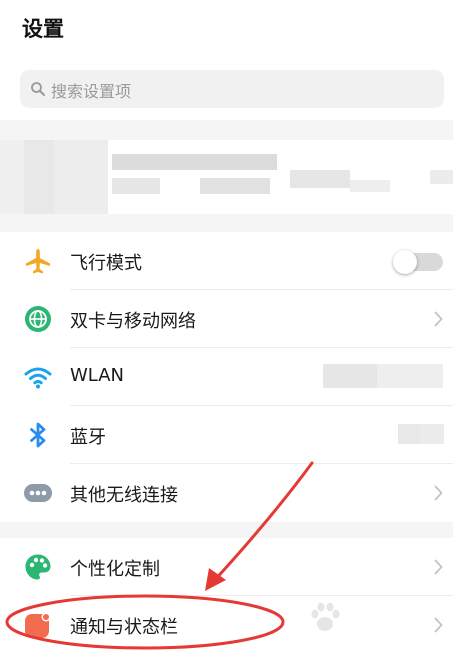  Describe the element at coordinates (124, 495) in the screenshot. I see `settings-item-label: 其他无线连接` at that location.